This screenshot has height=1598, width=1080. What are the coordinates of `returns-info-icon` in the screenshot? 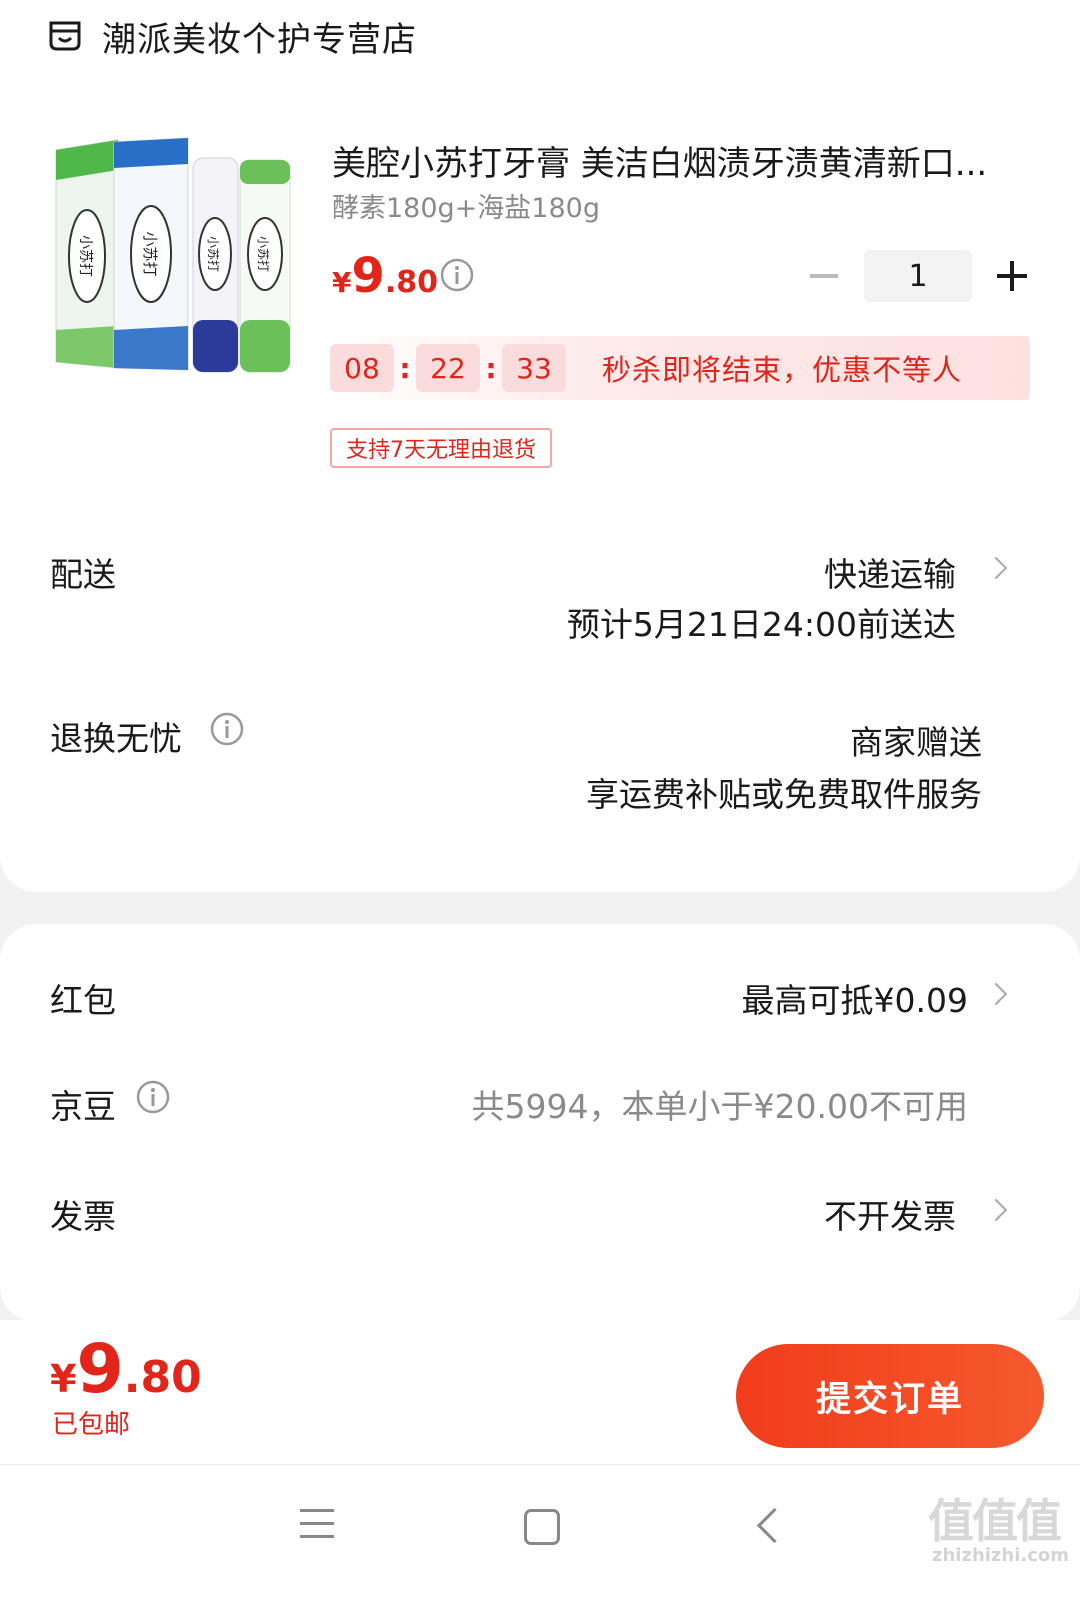 It's located at (227, 729).